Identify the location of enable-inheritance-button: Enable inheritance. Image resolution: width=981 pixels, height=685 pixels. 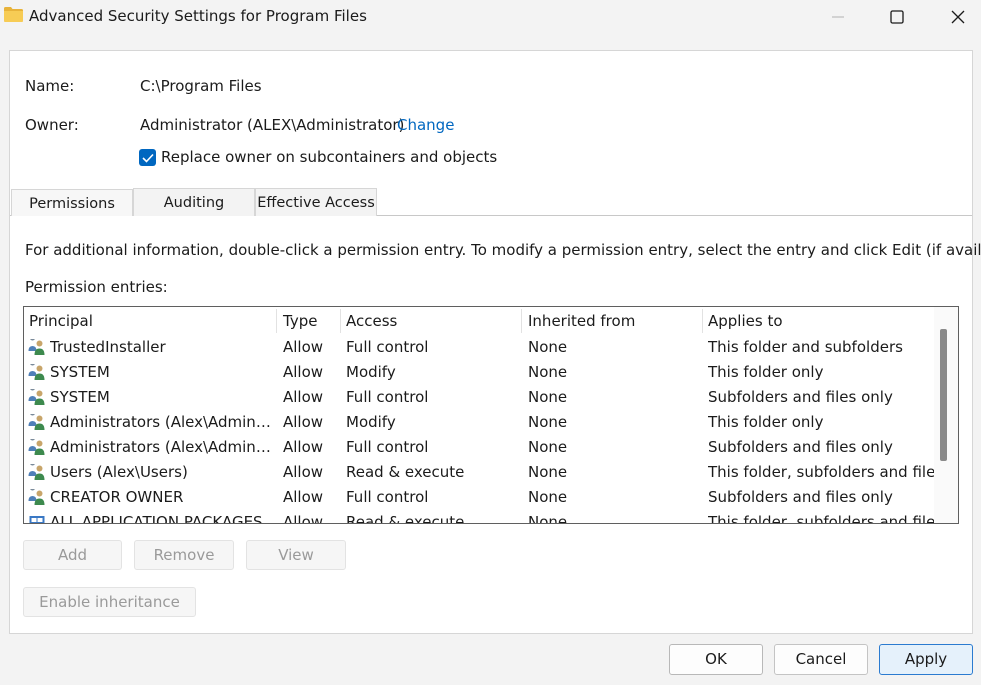
(109, 602).